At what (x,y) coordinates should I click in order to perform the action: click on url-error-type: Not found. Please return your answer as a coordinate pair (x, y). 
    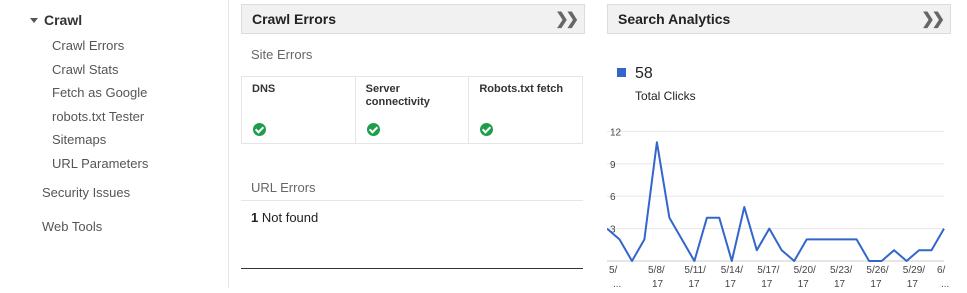
    Looking at the image, I should click on (290, 217).